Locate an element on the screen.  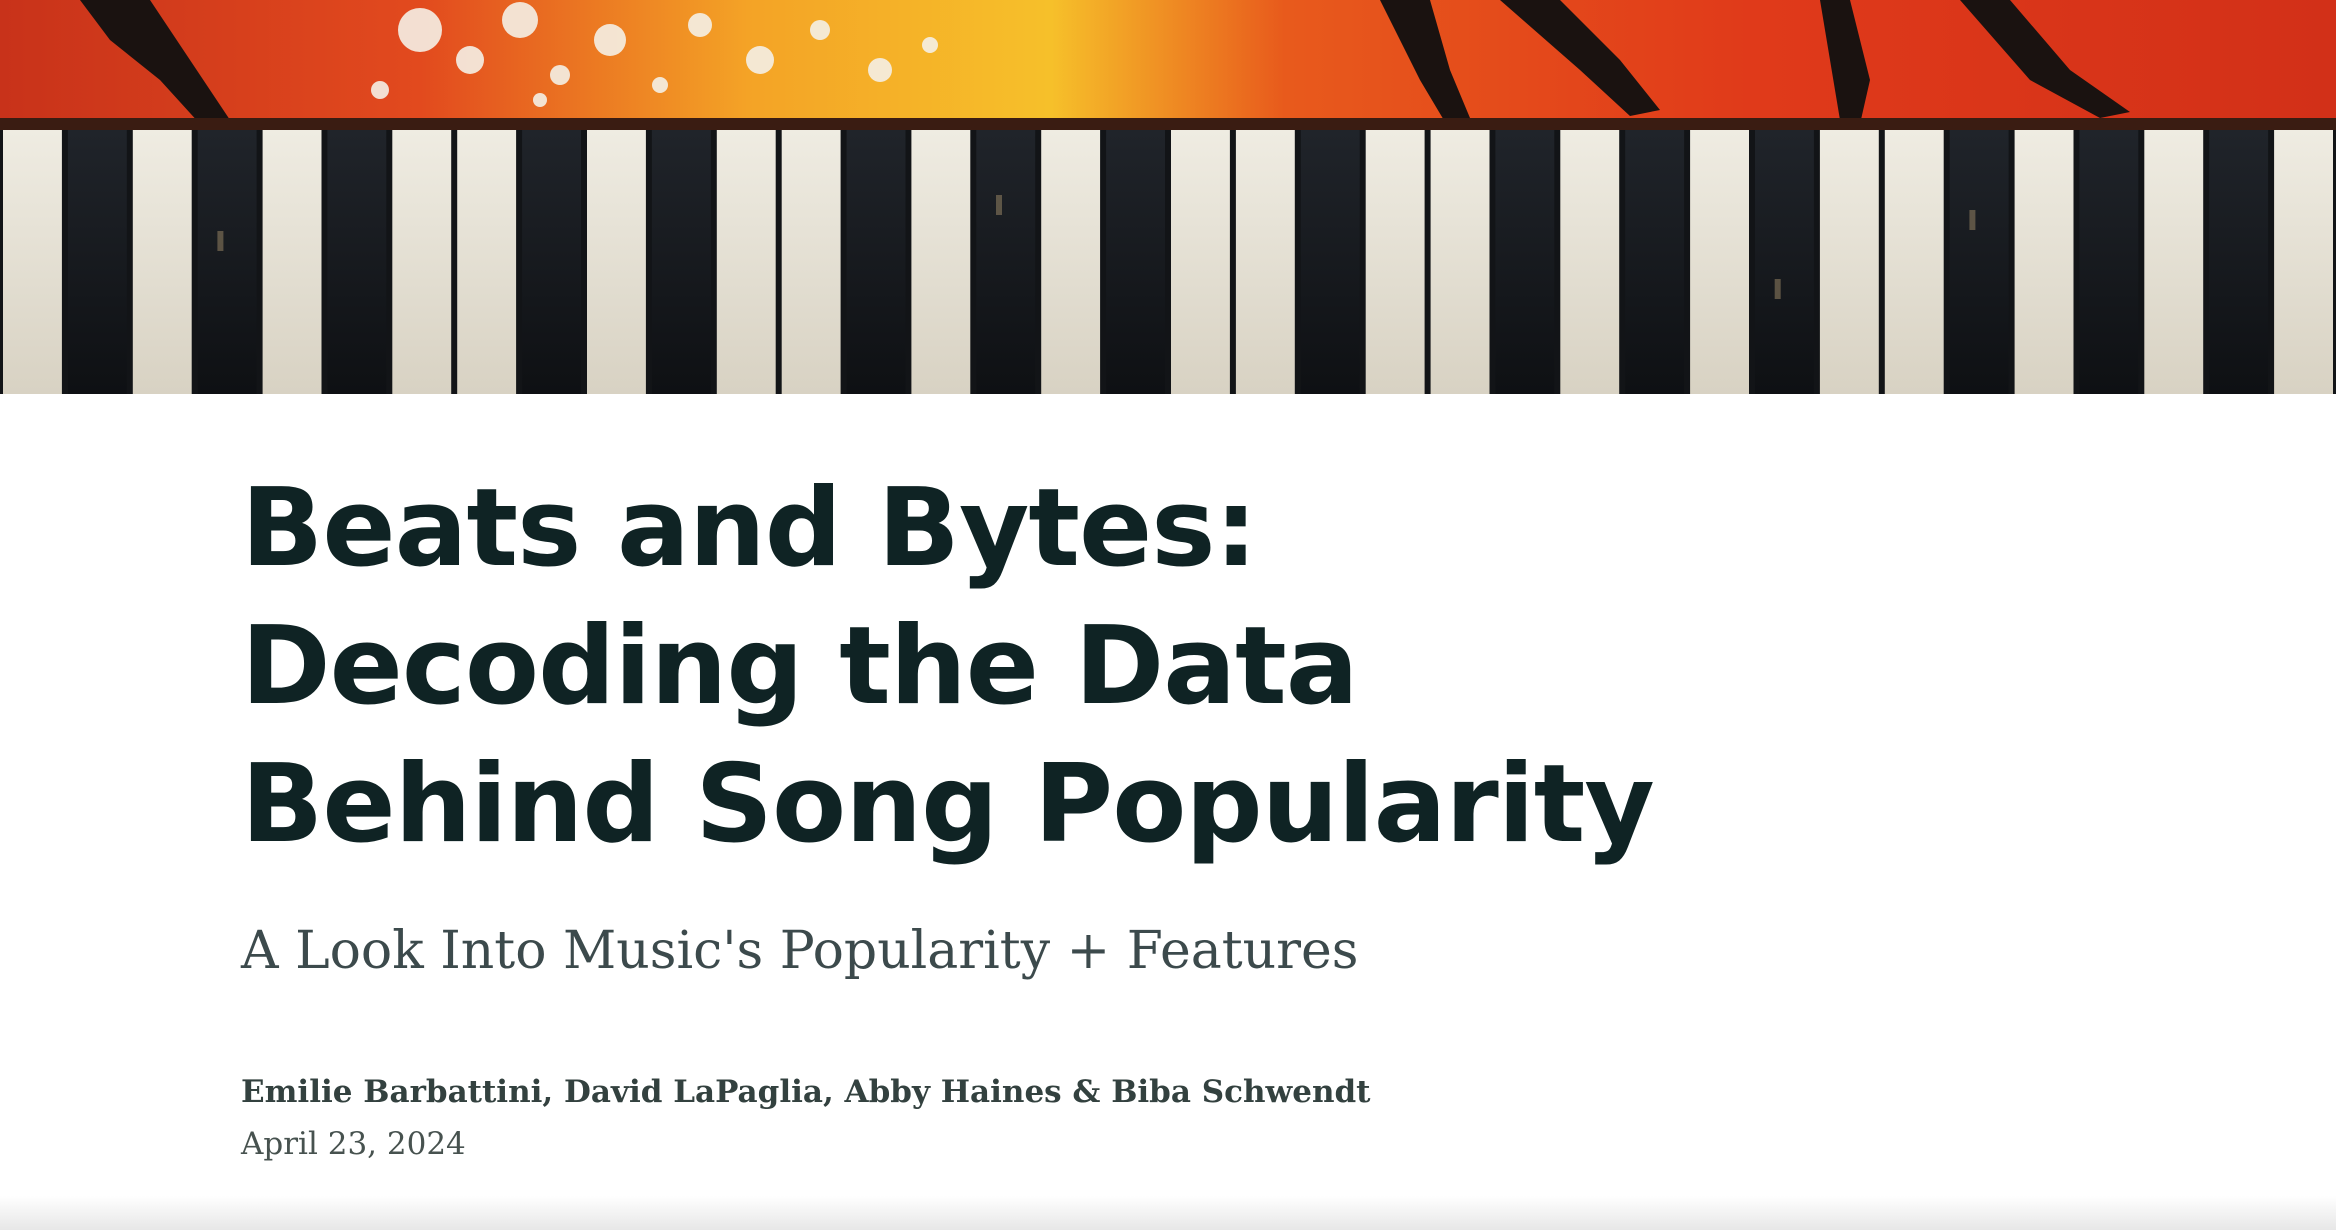
publish-date: April 23, 2024 is located at coordinates (353, 1144).